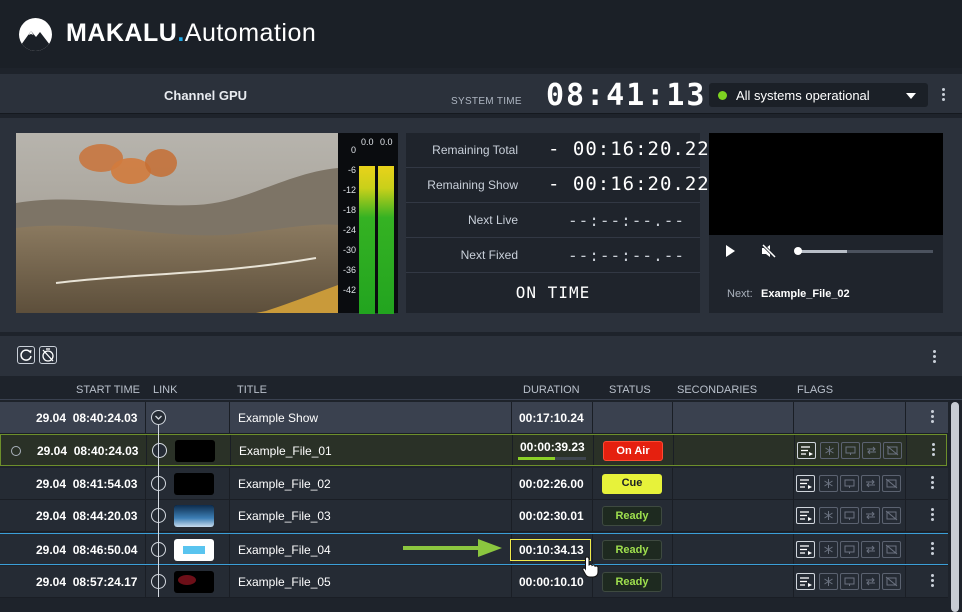  Describe the element at coordinates (730, 251) in the screenshot. I see `play-icon` at that location.